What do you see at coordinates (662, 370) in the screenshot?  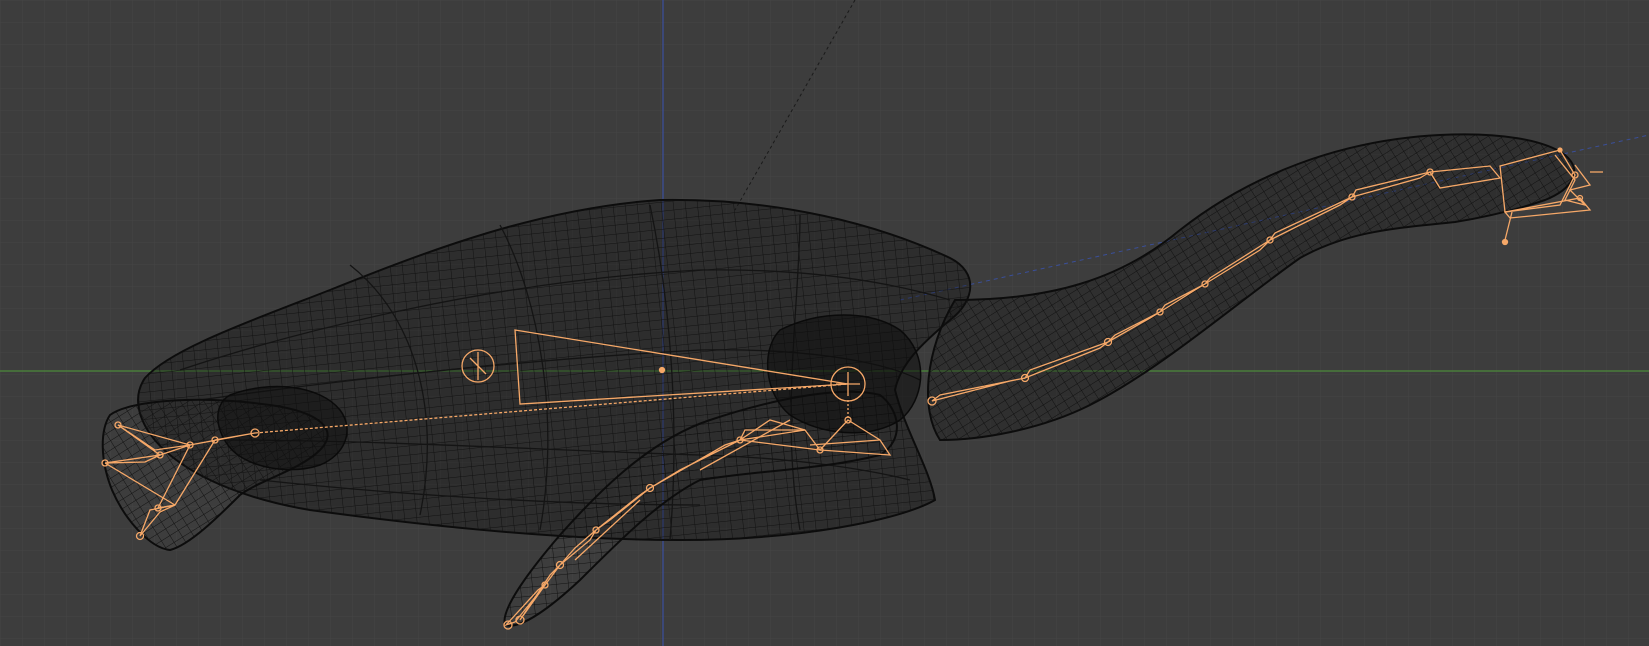 I see `armature-center-dot` at bounding box center [662, 370].